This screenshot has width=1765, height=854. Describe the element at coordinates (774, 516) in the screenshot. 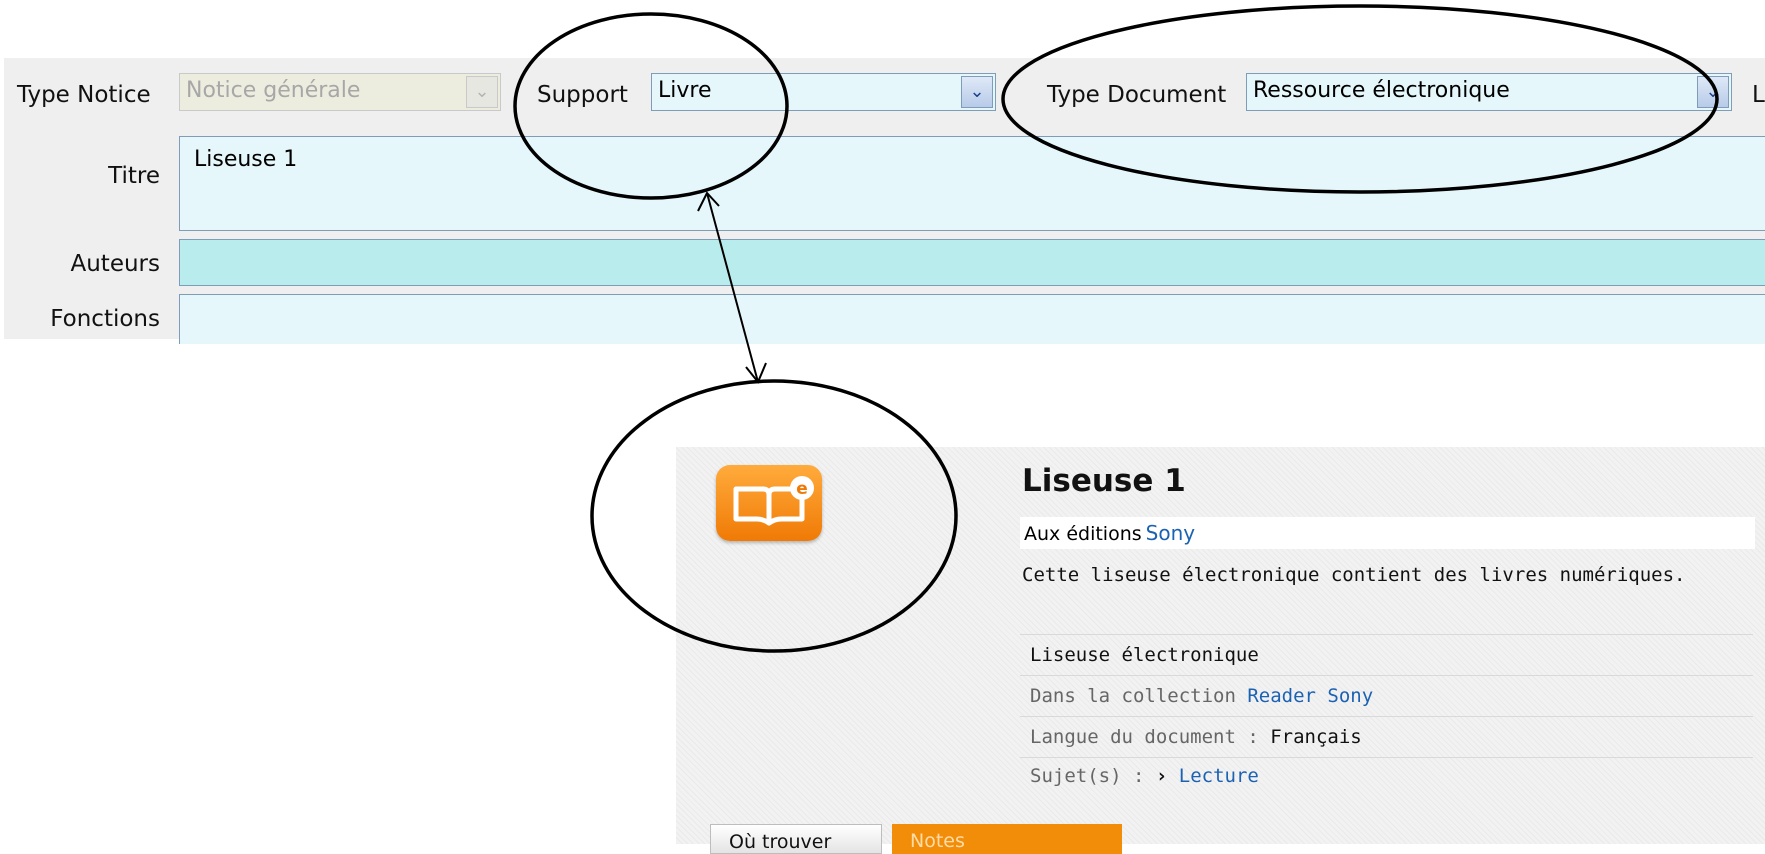

I see `icon-highlight-ellipse` at that location.